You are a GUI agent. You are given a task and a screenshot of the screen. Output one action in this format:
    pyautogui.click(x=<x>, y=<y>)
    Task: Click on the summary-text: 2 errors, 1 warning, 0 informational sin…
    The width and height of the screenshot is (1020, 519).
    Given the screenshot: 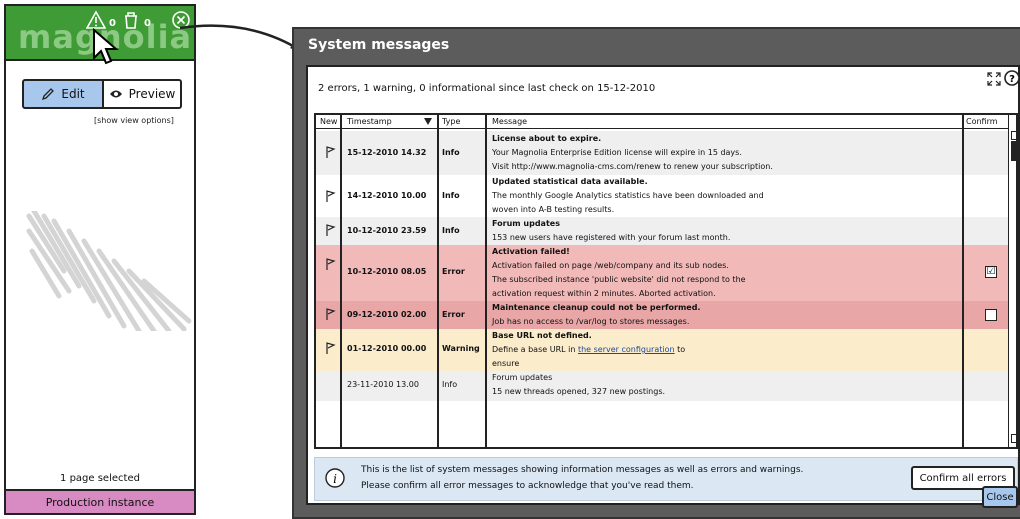 What is the action you would take?
    pyautogui.click(x=487, y=88)
    